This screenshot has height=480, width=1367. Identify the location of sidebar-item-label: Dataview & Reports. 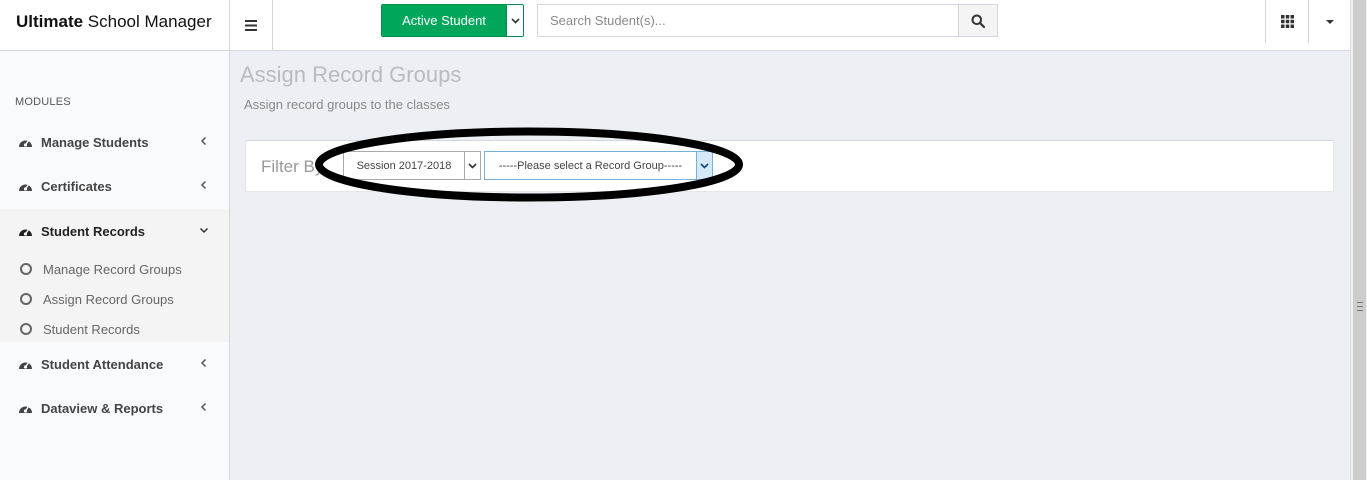
(102, 408).